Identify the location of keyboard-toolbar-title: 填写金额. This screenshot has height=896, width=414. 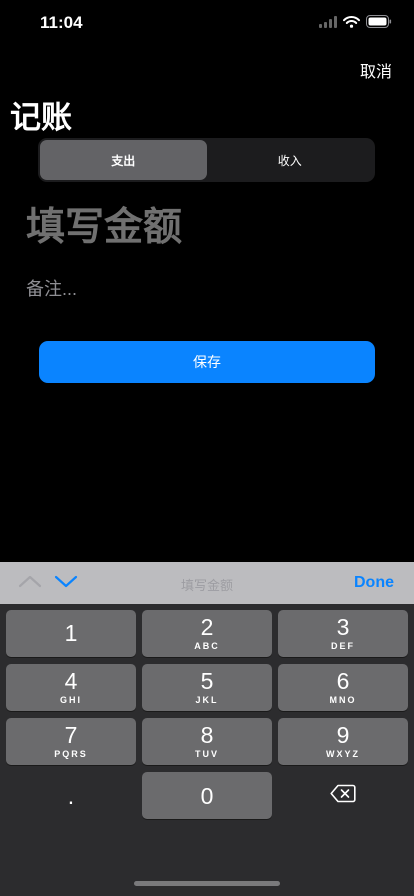
(206, 585).